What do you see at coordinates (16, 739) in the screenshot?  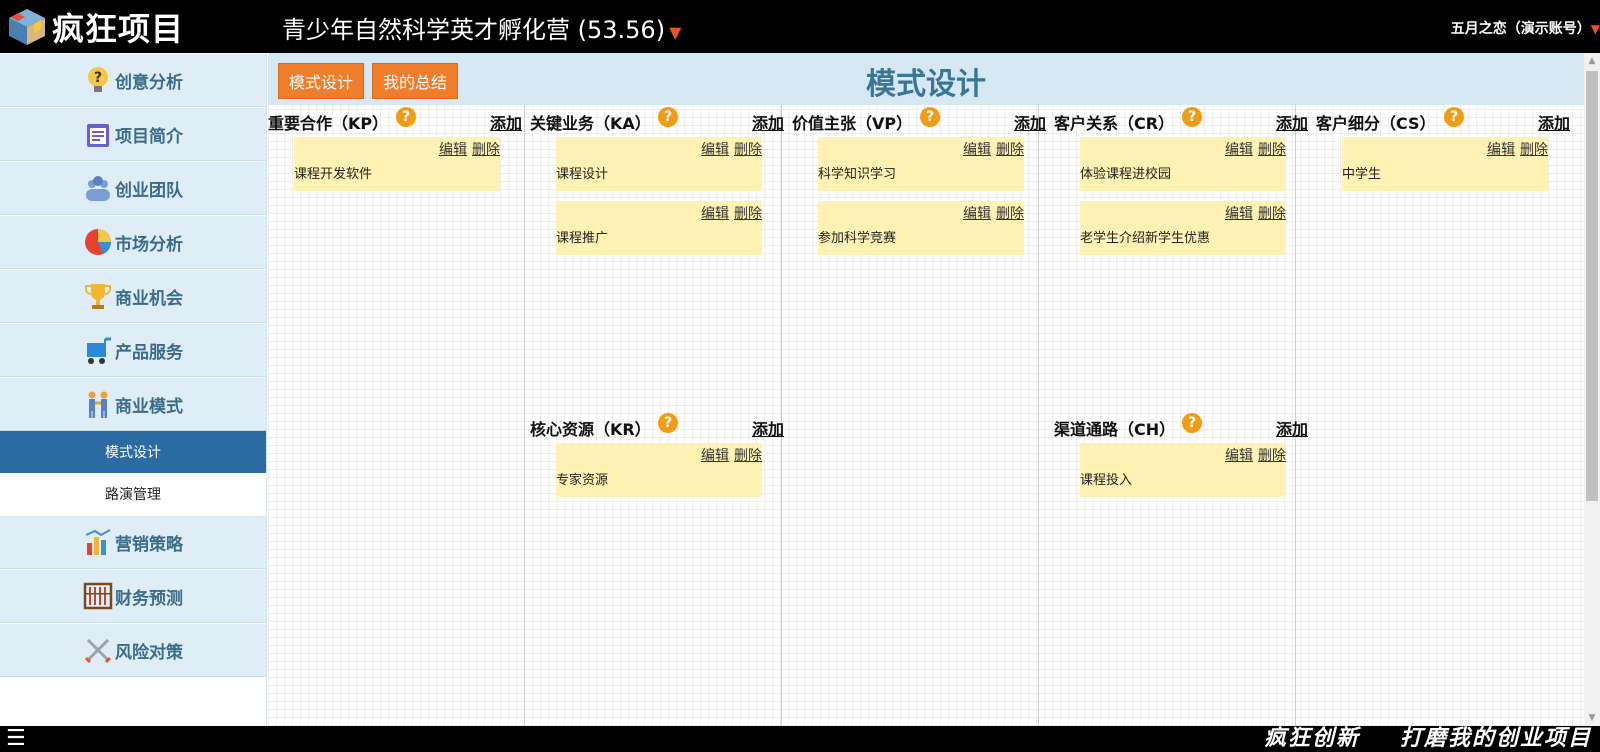 I see `hamburger-menu-icon: ☰` at bounding box center [16, 739].